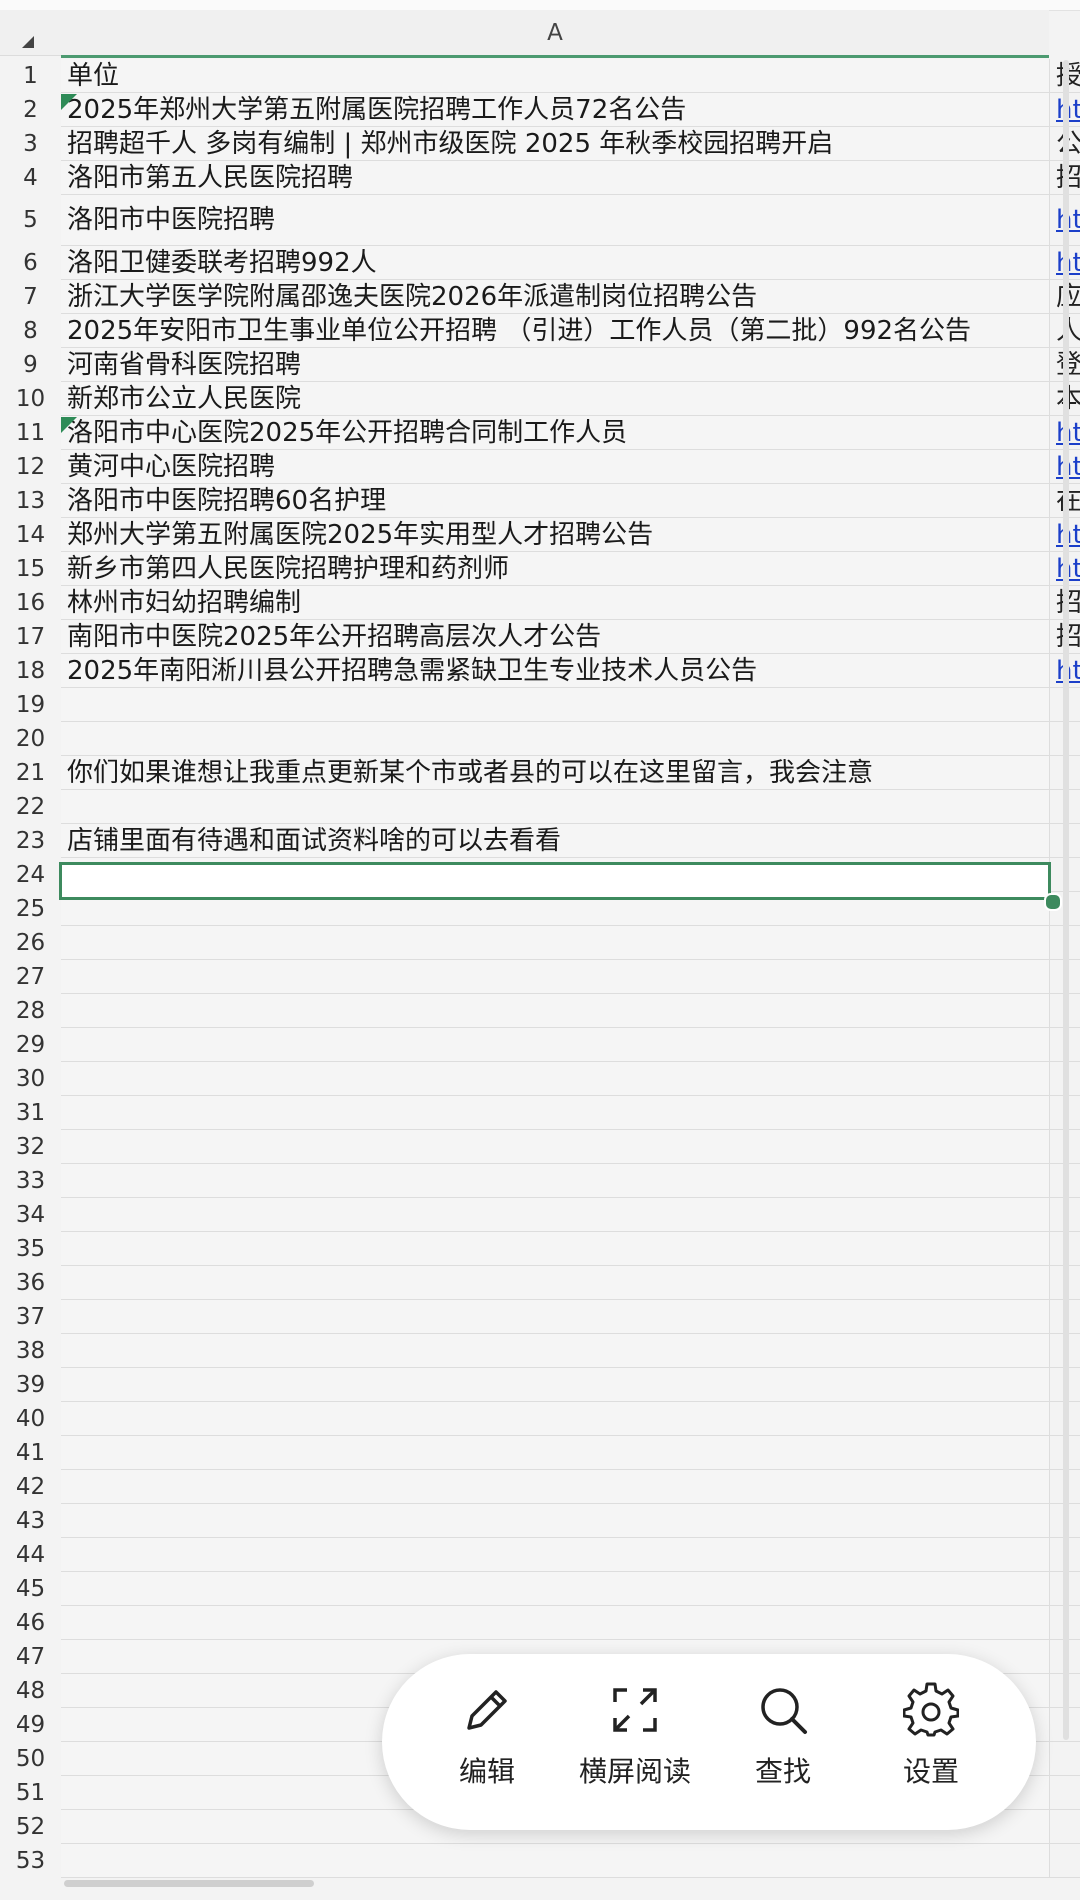 The image size is (1080, 1900). What do you see at coordinates (31, 1861) in the screenshot?
I see `row-number: 53` at bounding box center [31, 1861].